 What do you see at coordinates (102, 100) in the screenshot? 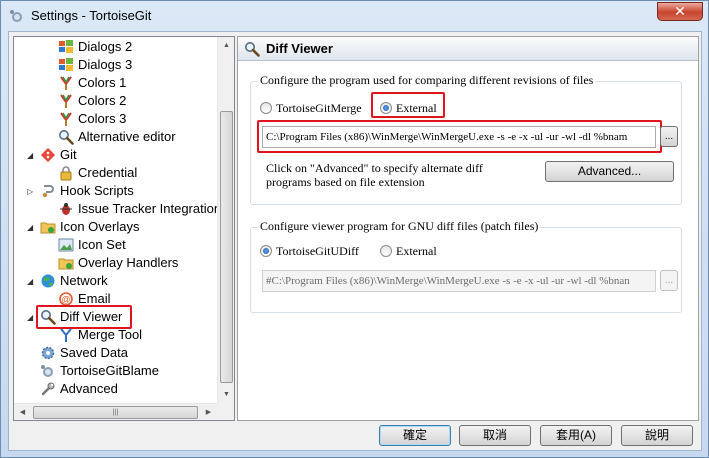
I see `tree-item-label: Colors 2` at bounding box center [102, 100].